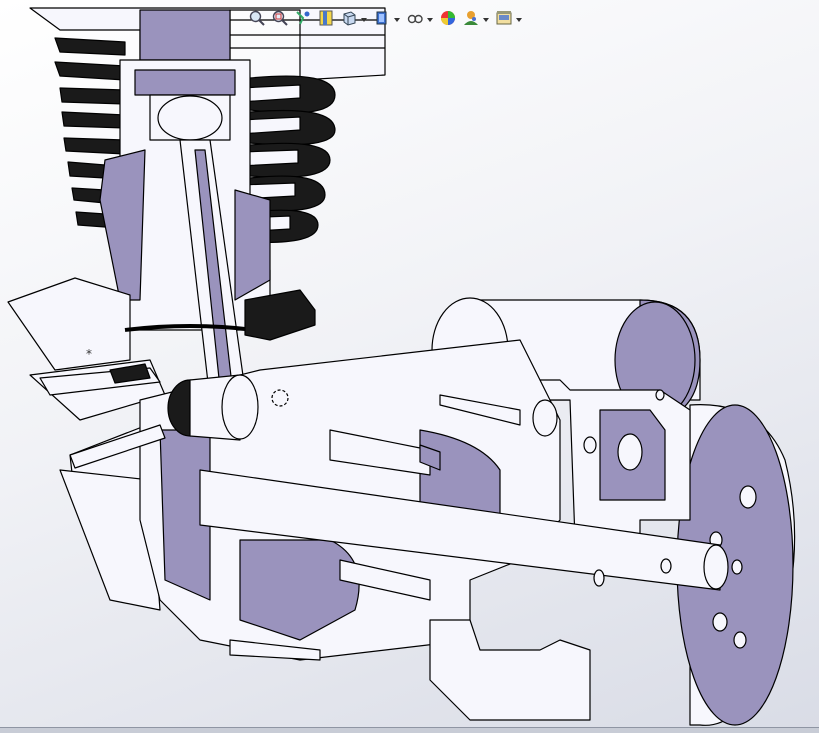 Image resolution: width=819 pixels, height=733 pixels. I want to click on crank-pin, so click(213, 407).